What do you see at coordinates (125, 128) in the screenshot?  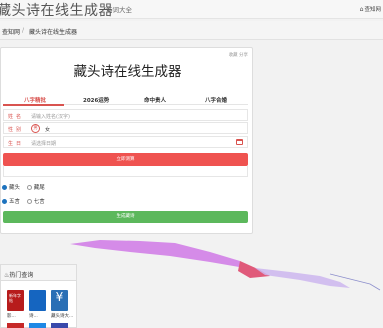 I see `gender-row: 性别 男 女` at bounding box center [125, 128].